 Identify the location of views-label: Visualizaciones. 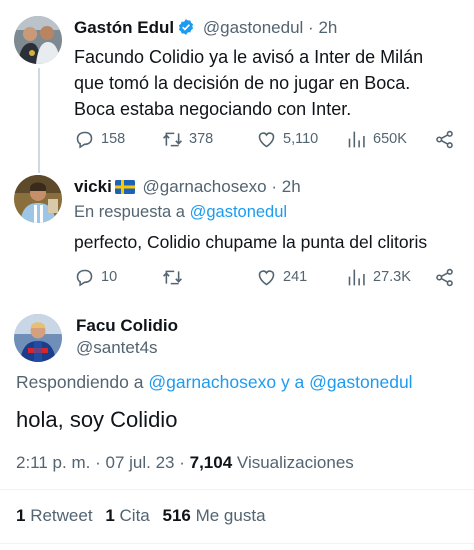
(295, 462).